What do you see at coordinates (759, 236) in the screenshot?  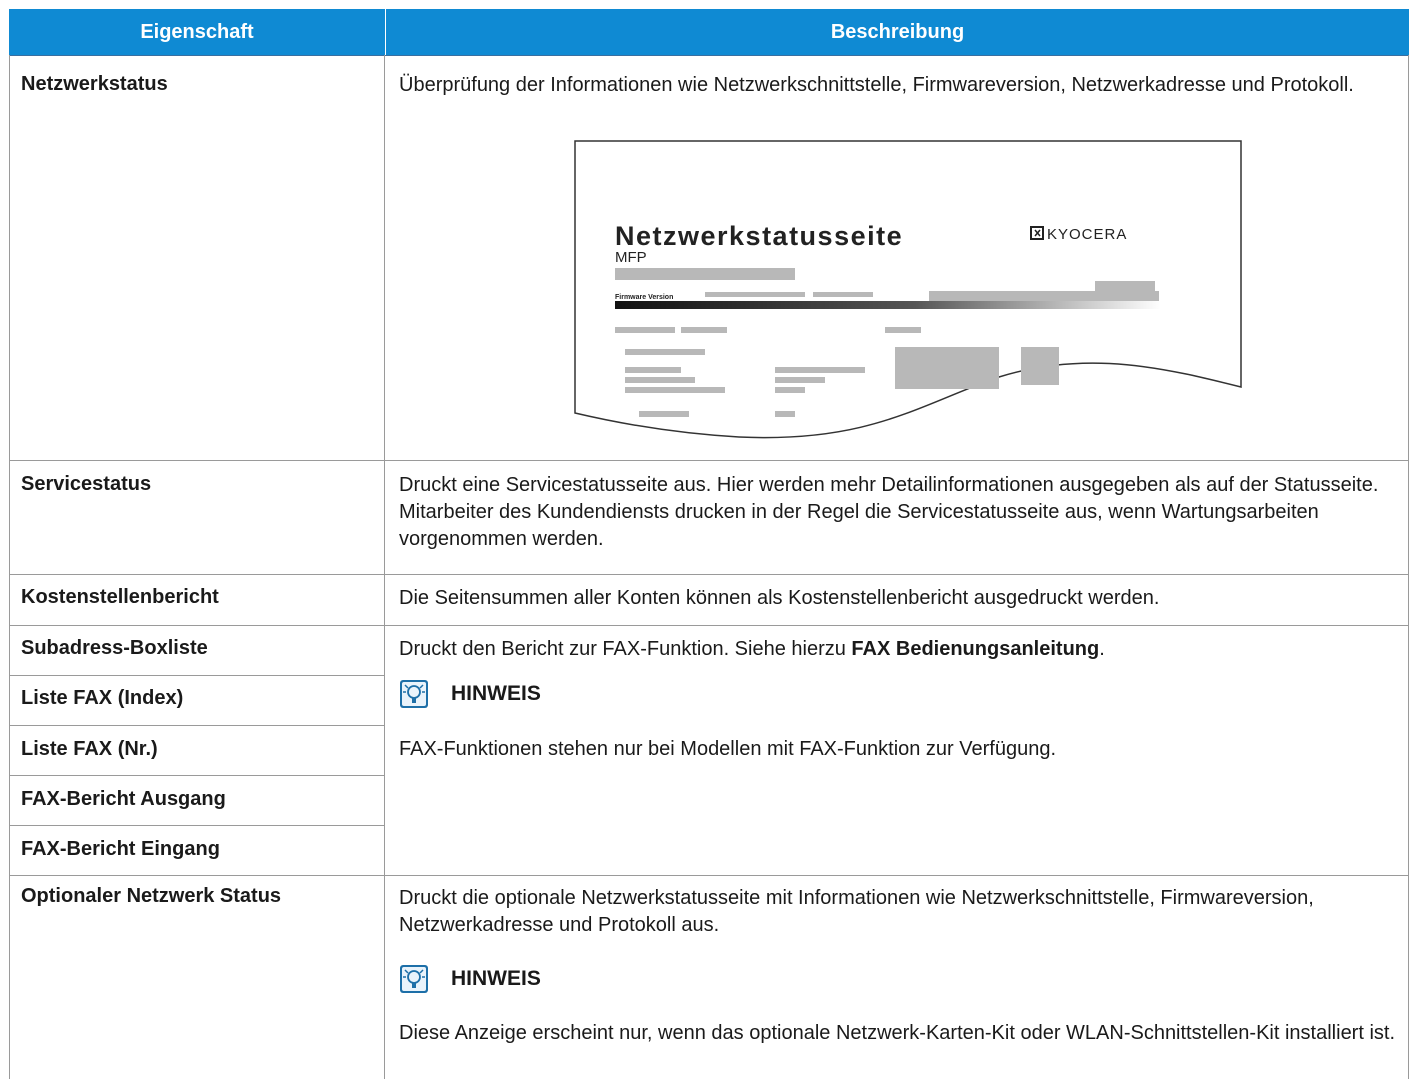 I see `illustration-title: Netzwerkstatusseite` at bounding box center [759, 236].